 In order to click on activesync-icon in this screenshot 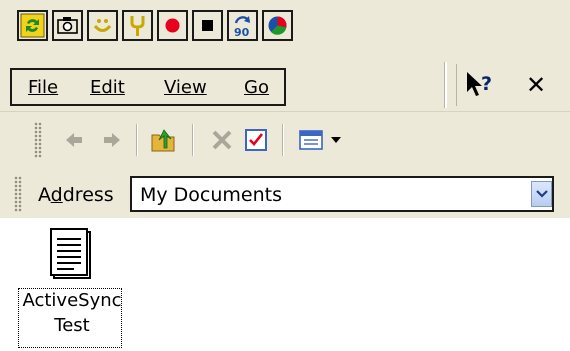, I will do `click(32, 25)`.